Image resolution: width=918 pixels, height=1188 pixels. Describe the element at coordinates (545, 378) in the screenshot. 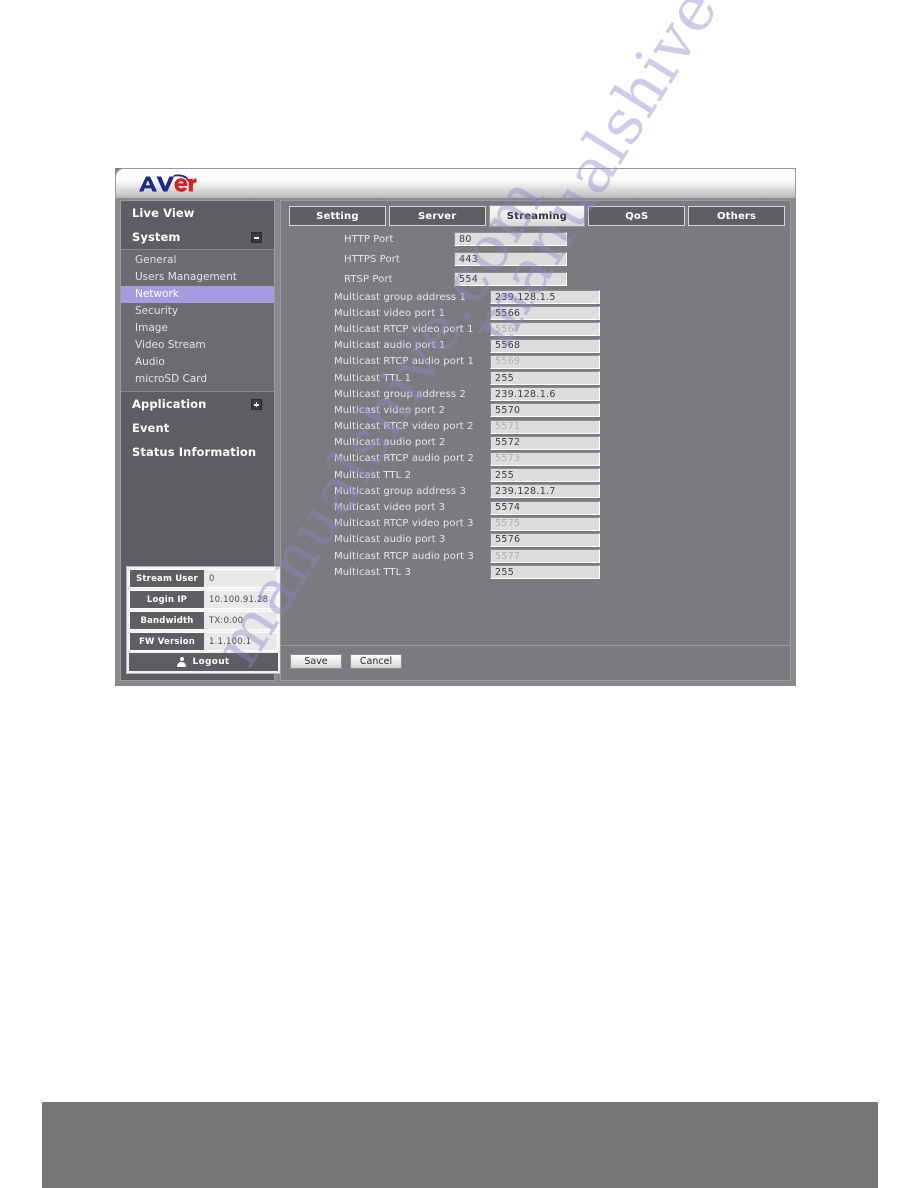

I see `multicast-ttl-1-input: 255` at that location.